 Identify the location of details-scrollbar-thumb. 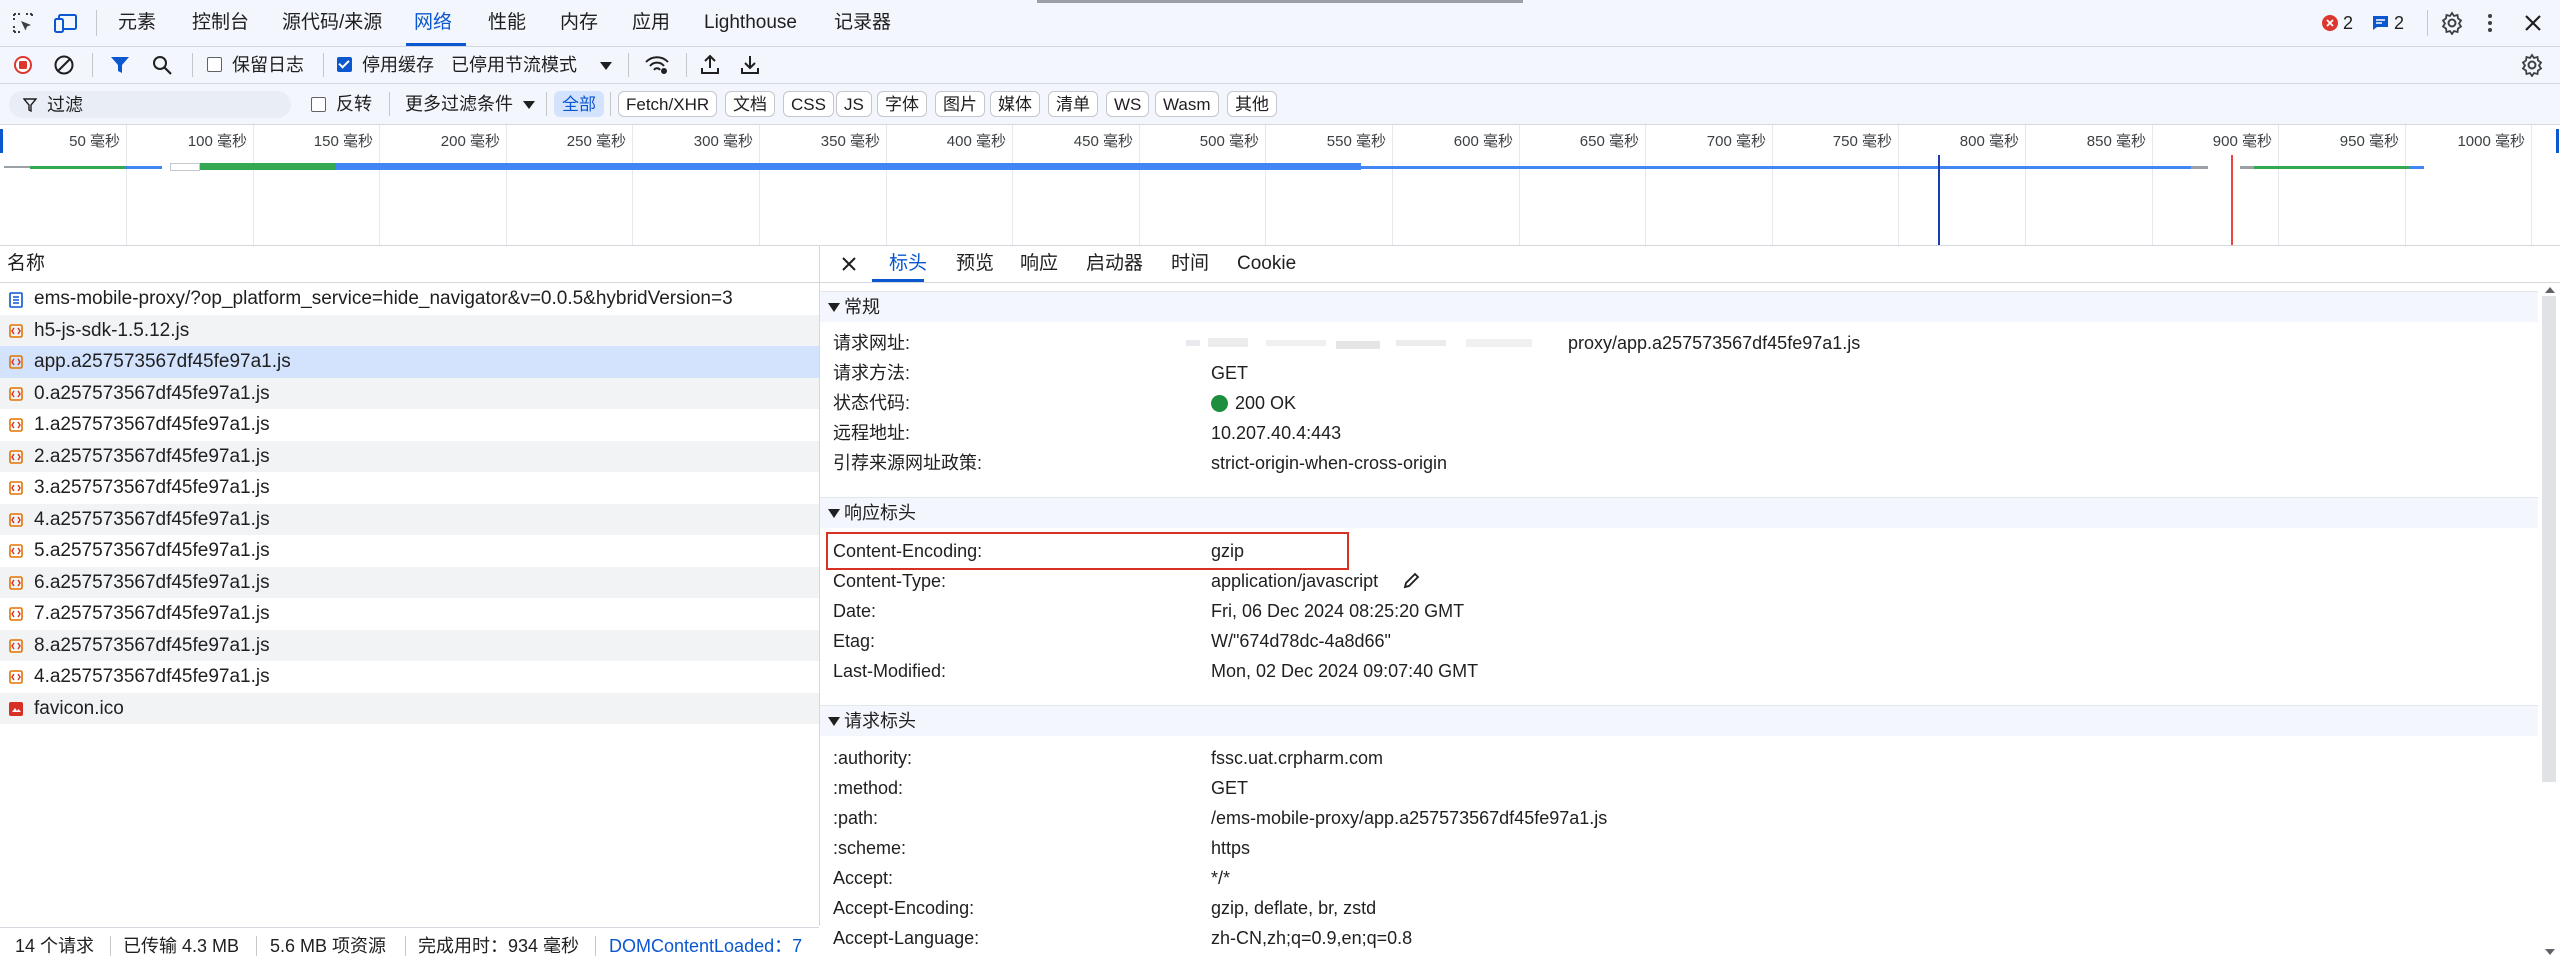
(2549, 539).